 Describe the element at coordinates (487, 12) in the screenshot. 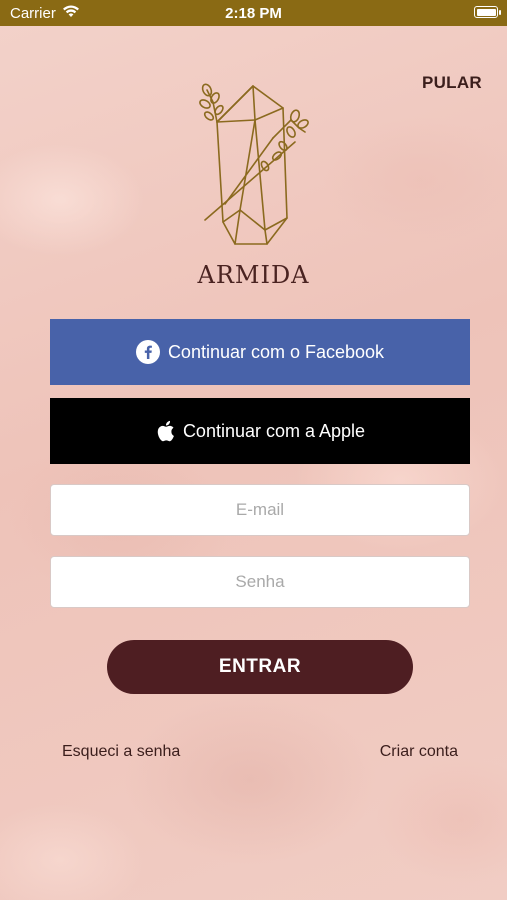

I see `battery-icon` at that location.